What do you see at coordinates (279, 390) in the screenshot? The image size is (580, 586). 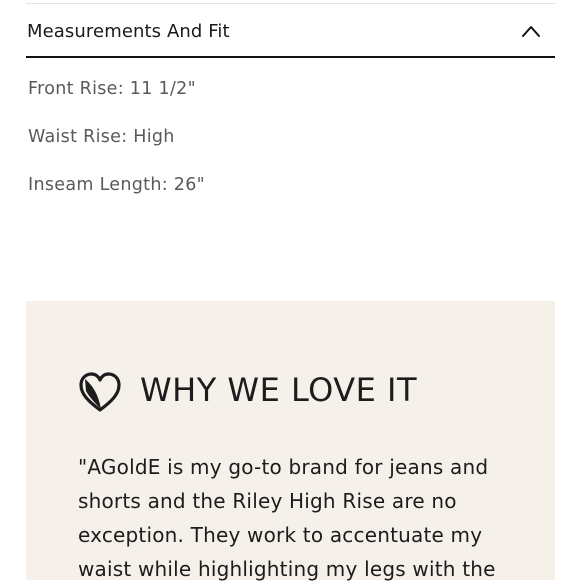 I see `why-we-love-it-title: WHY WE LOVE IT` at bounding box center [279, 390].